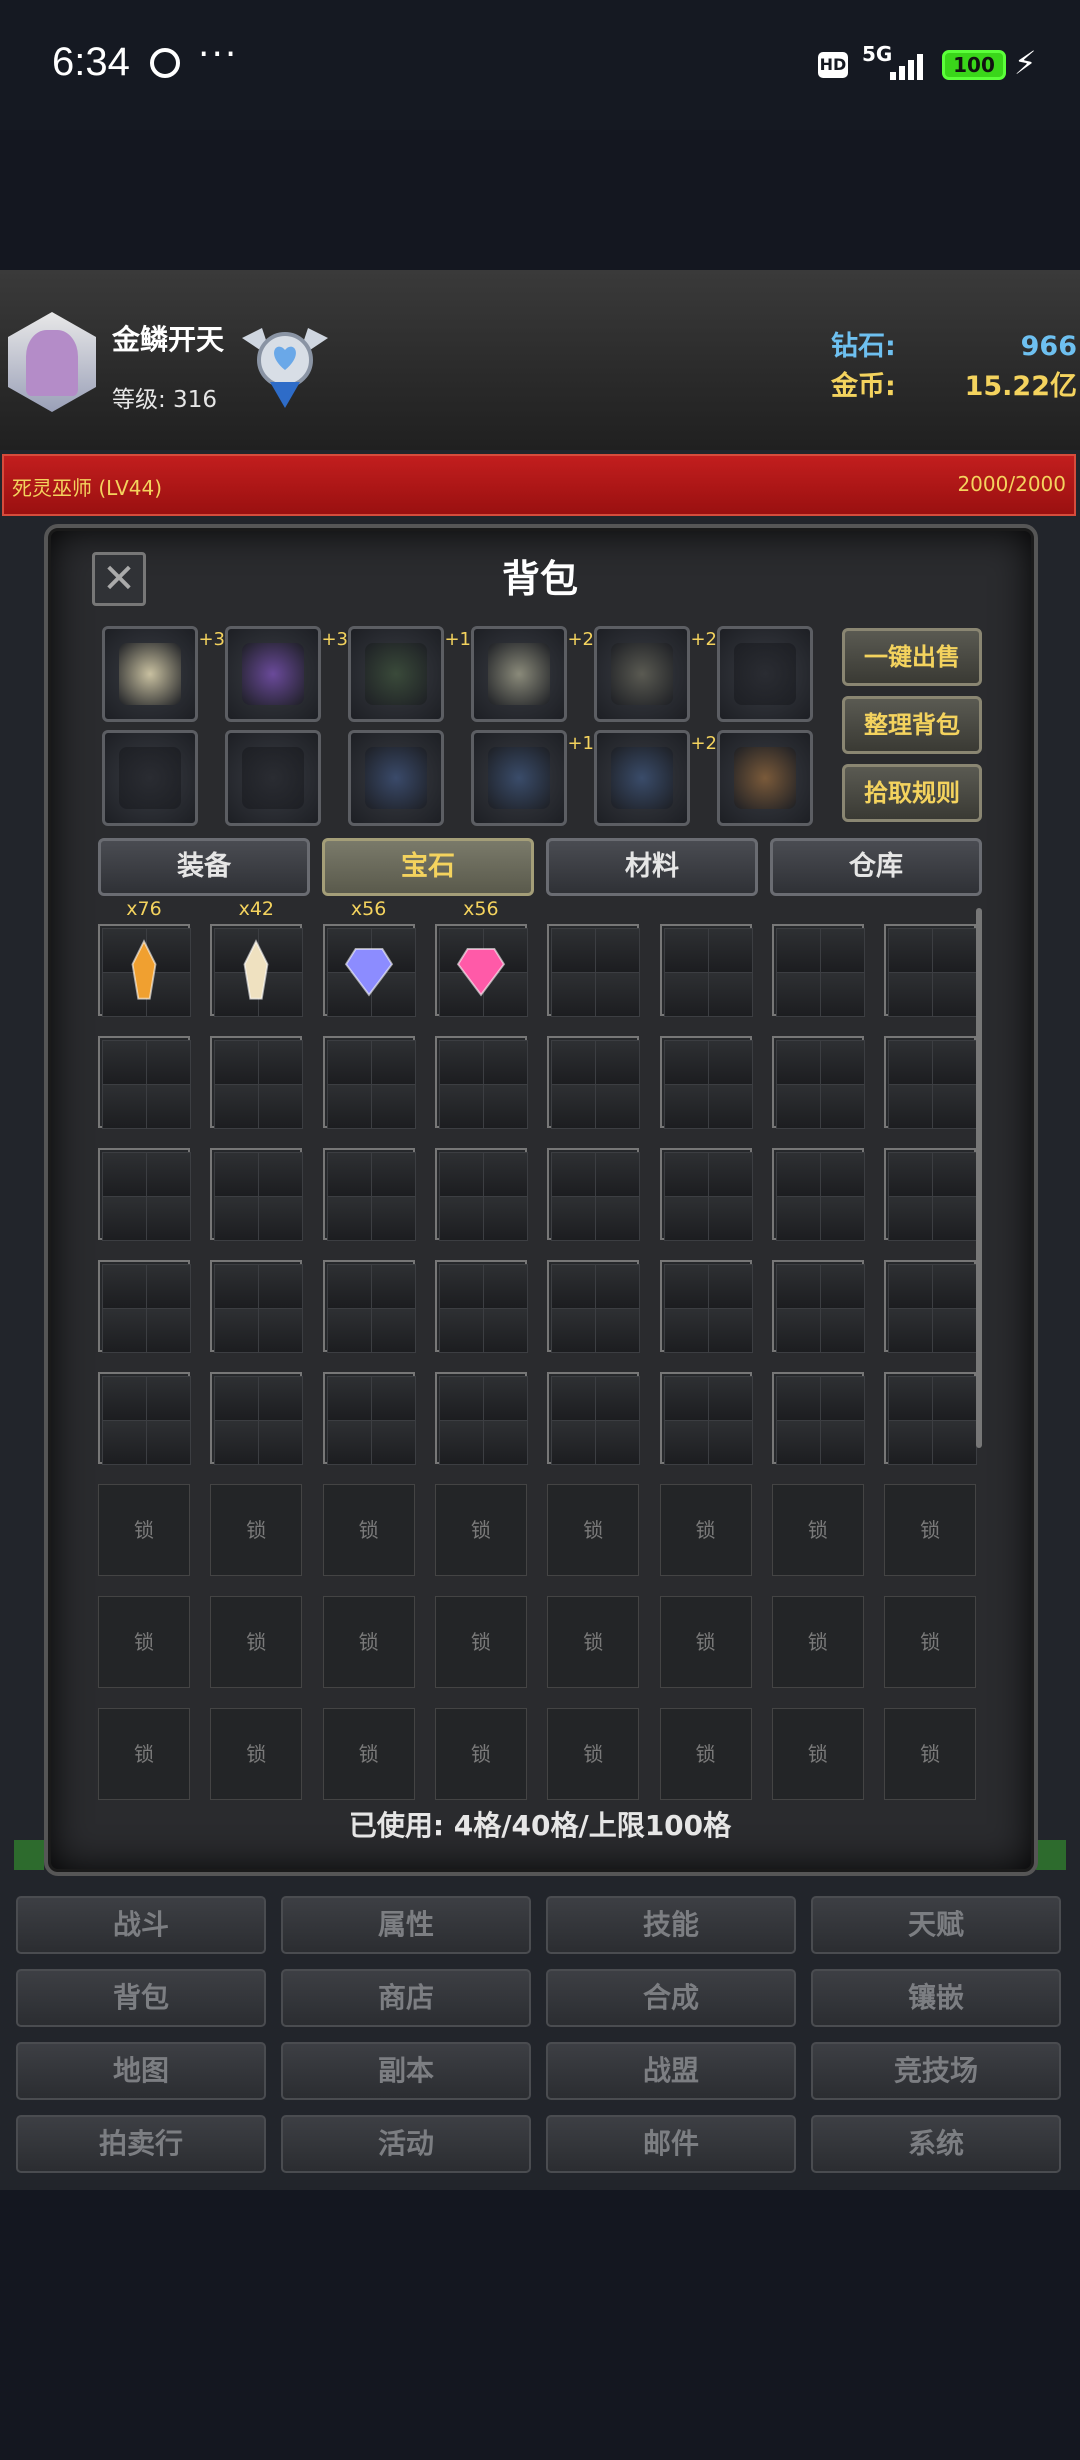 The height and width of the screenshot is (2460, 1080). I want to click on menu-button: 天赋, so click(936, 1925).